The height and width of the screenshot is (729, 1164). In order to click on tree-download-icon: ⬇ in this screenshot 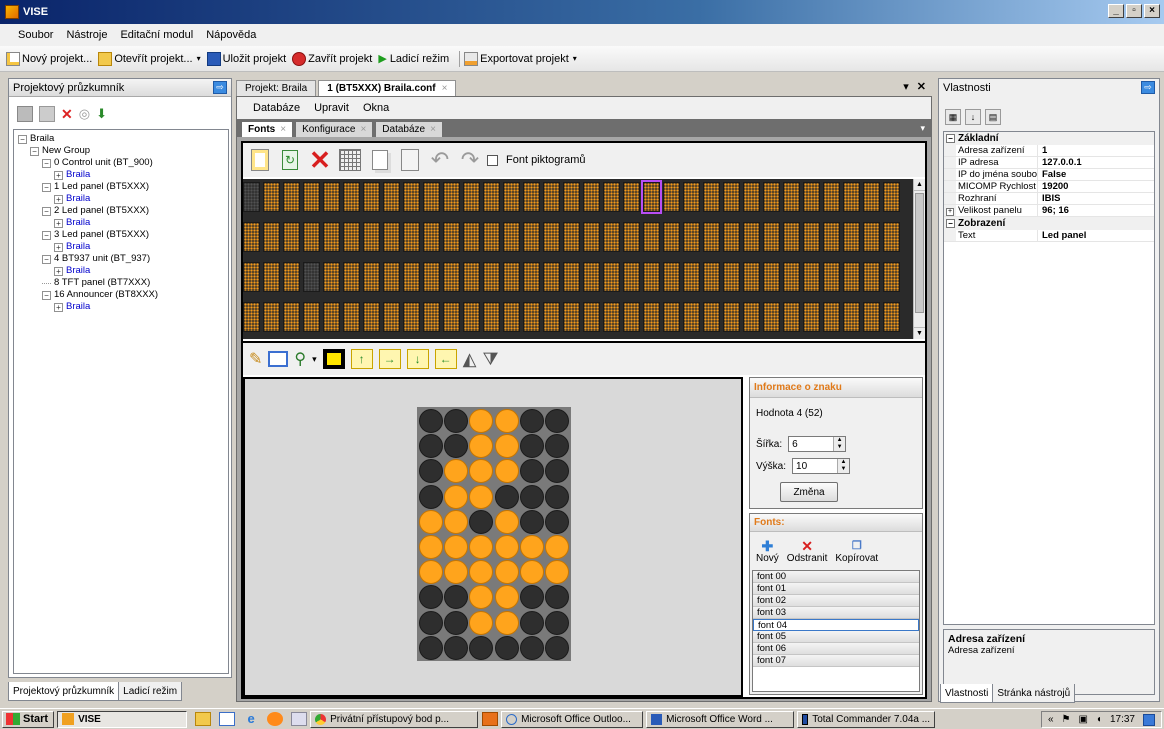, I will do `click(101, 114)`.